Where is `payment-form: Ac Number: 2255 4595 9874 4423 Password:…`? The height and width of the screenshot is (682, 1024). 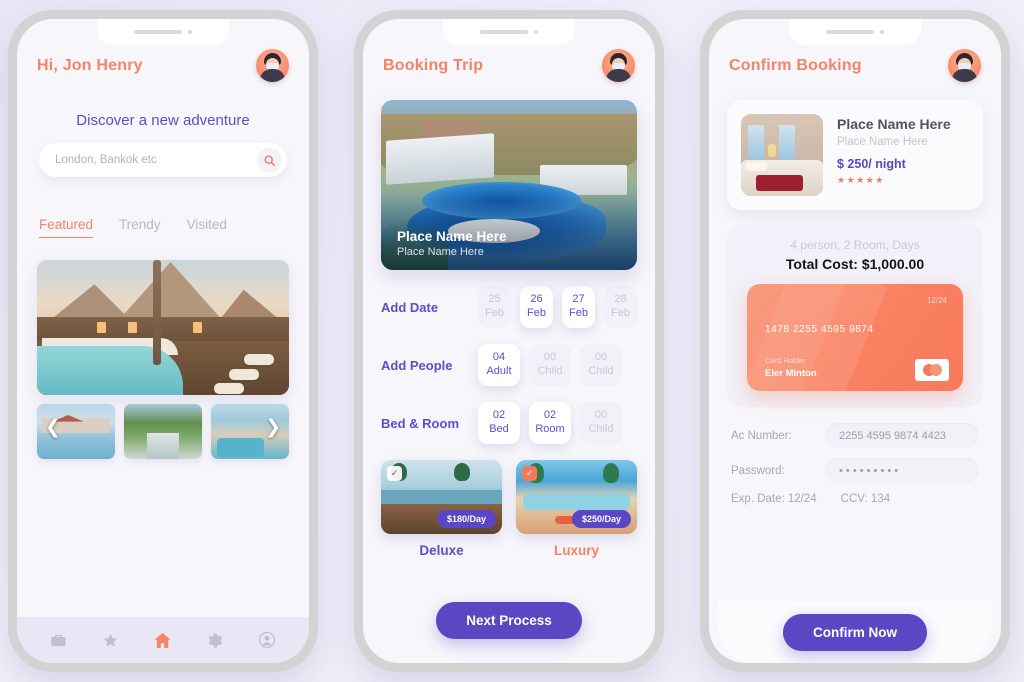
payment-form: Ac Number: 2255 4595 9874 4423 Password:… is located at coordinates (855, 464).